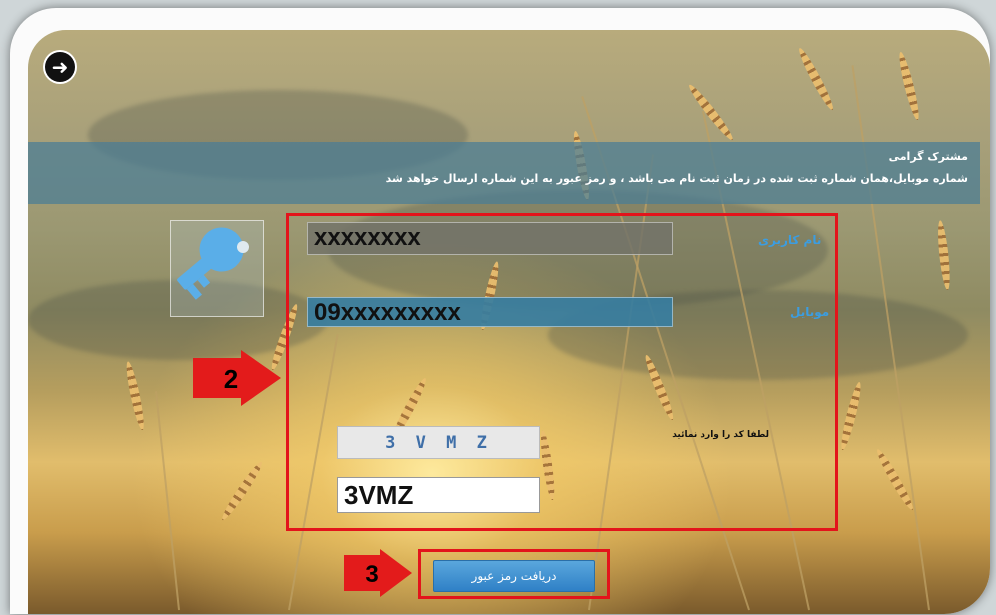 This screenshot has width=996, height=615. Describe the element at coordinates (810, 312) in the screenshot. I see `mobile-label: موبایل` at that location.